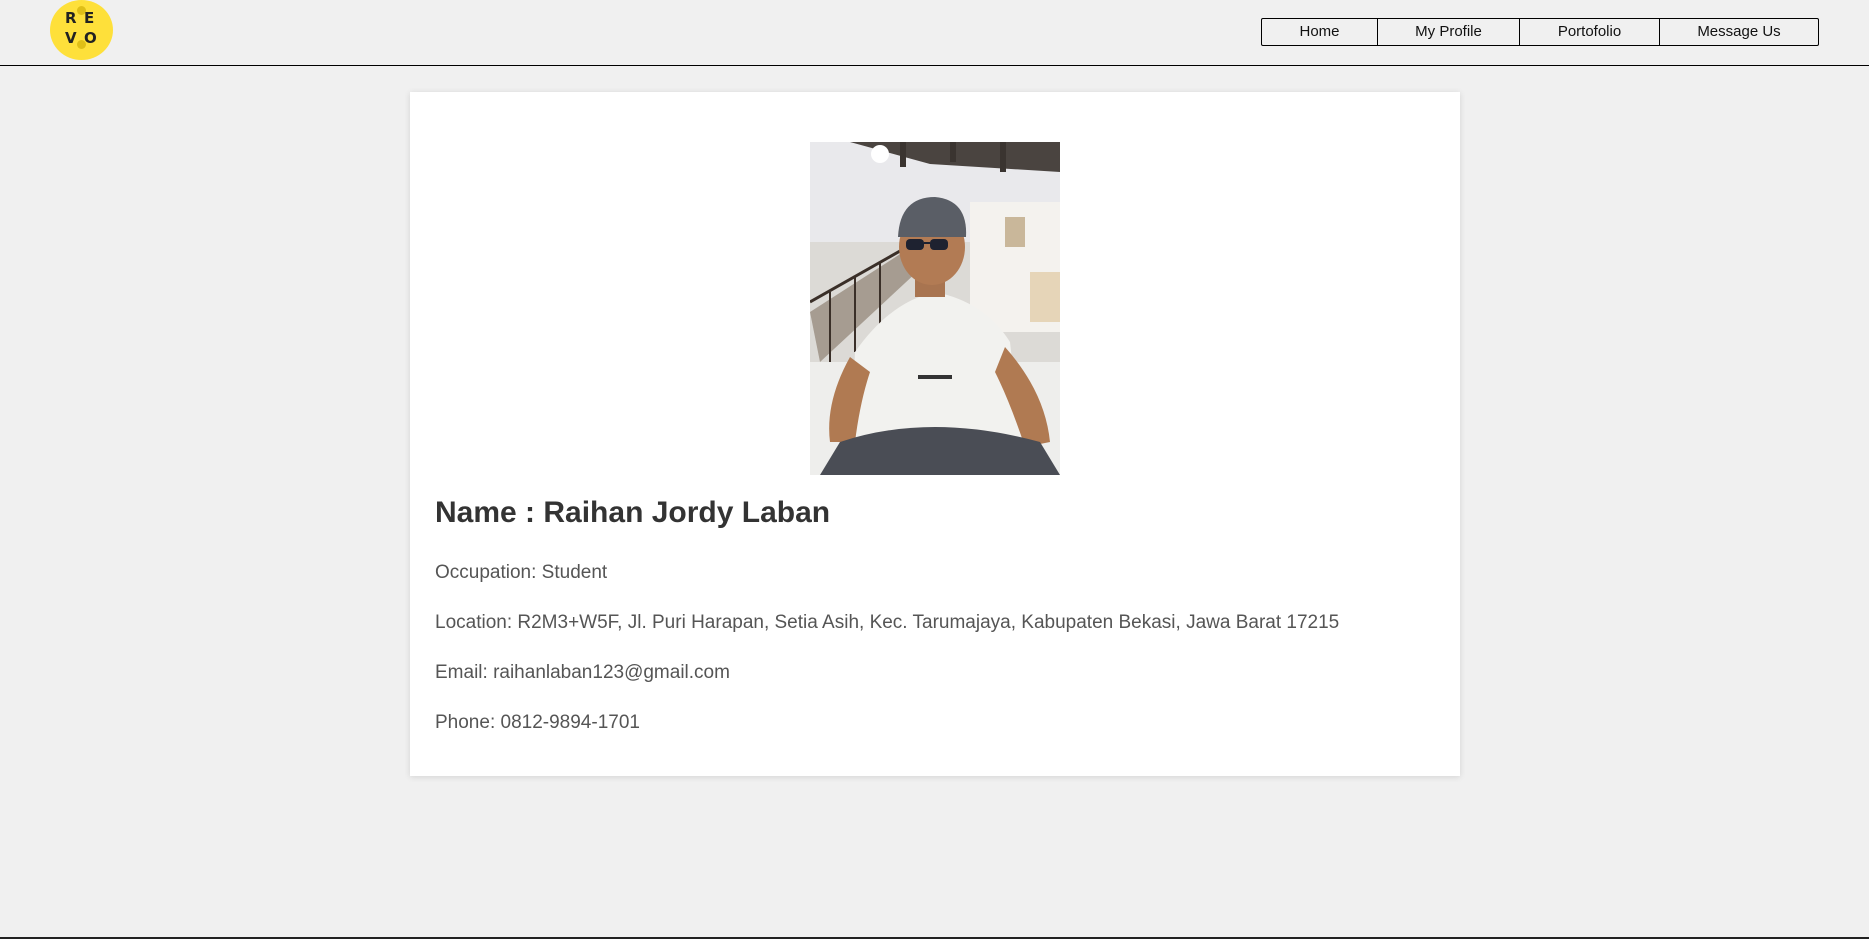 Image resolution: width=1869 pixels, height=939 pixels. I want to click on revo-logo: R E V O, so click(81, 30).